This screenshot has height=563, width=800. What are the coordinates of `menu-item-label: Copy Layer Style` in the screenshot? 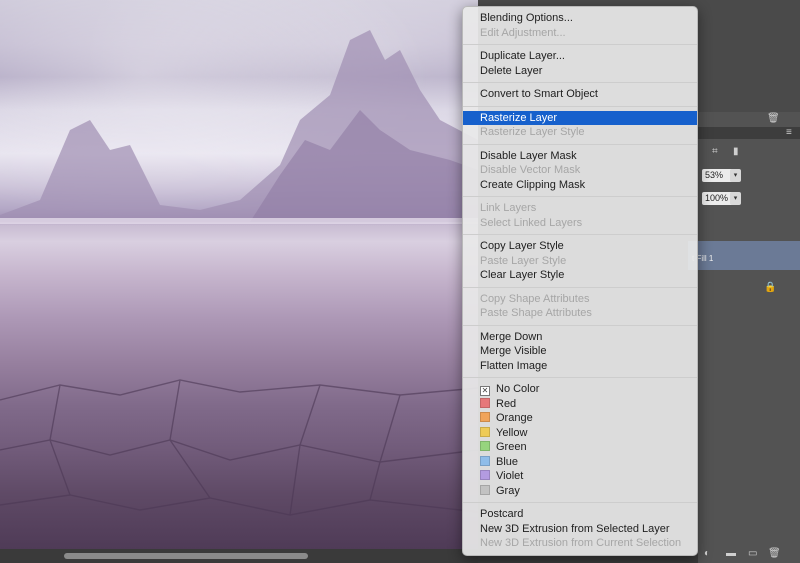 It's located at (522, 246).